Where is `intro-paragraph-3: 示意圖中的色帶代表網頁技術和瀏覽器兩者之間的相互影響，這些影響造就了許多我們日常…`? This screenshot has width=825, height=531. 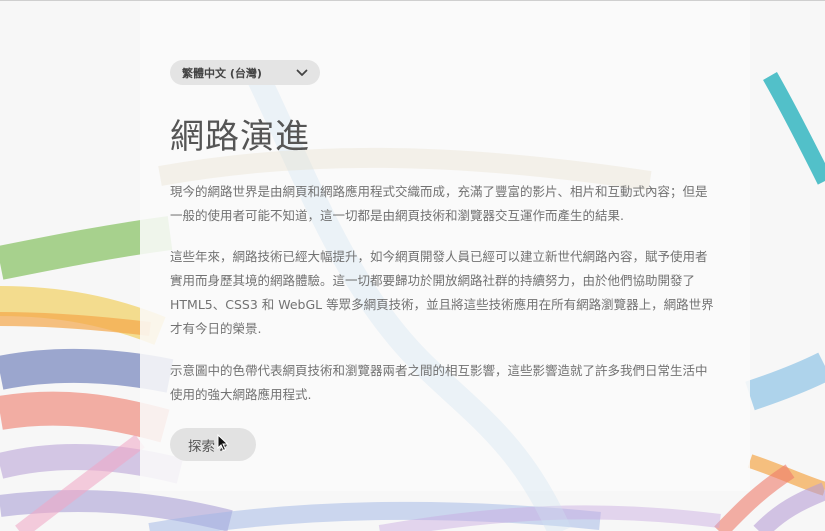
intro-paragraph-3: 示意圖中的色帶代表網頁技術和瀏覽器兩者之間的相互影響，這些影響造就了許多我們日常… is located at coordinates (439, 382).